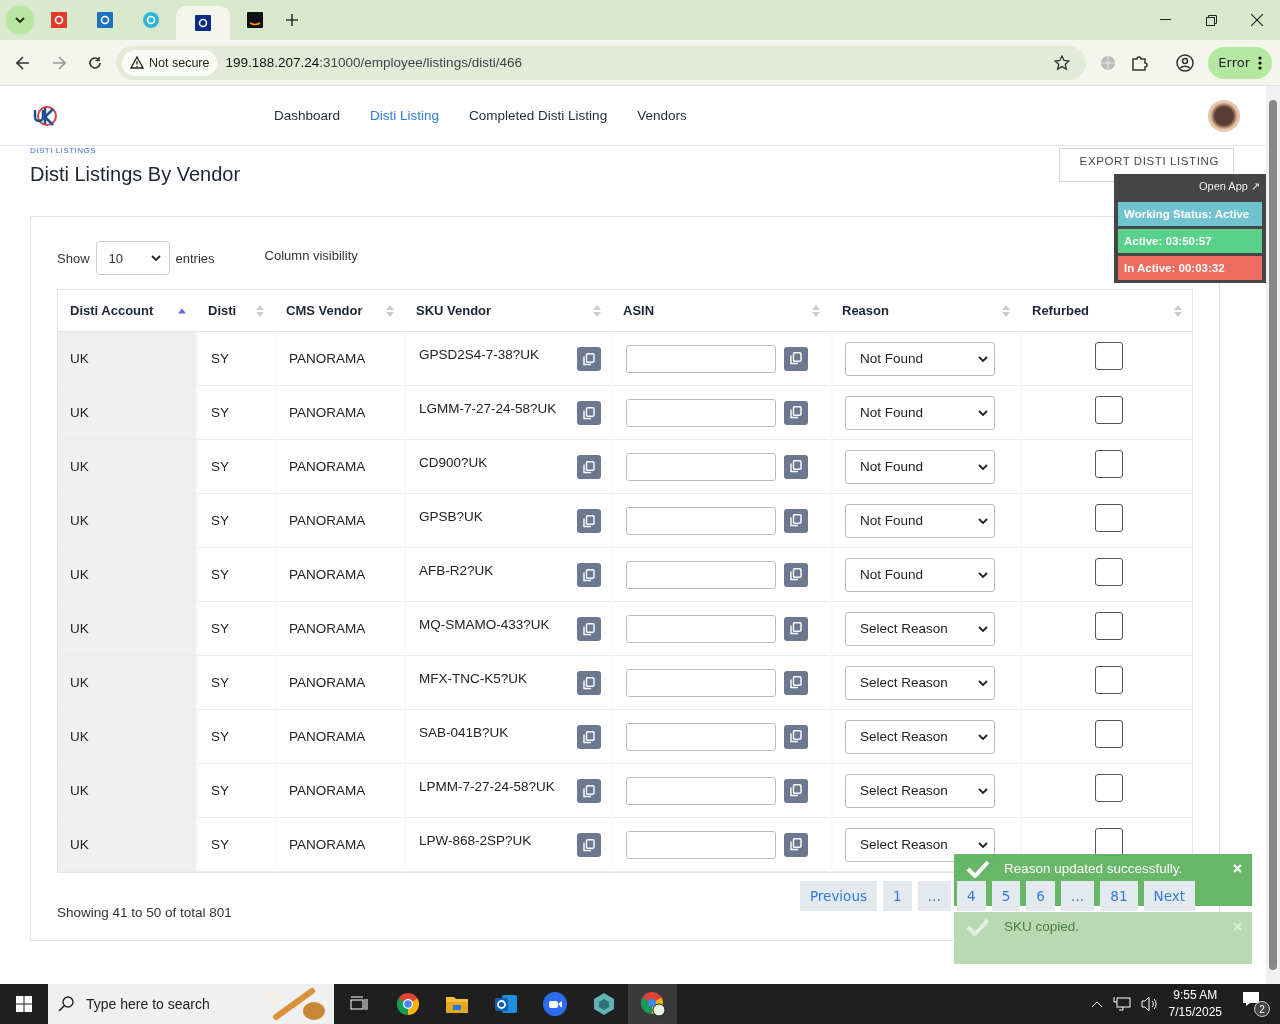 The height and width of the screenshot is (1024, 1280). I want to click on page-button: 6, so click(1040, 896).